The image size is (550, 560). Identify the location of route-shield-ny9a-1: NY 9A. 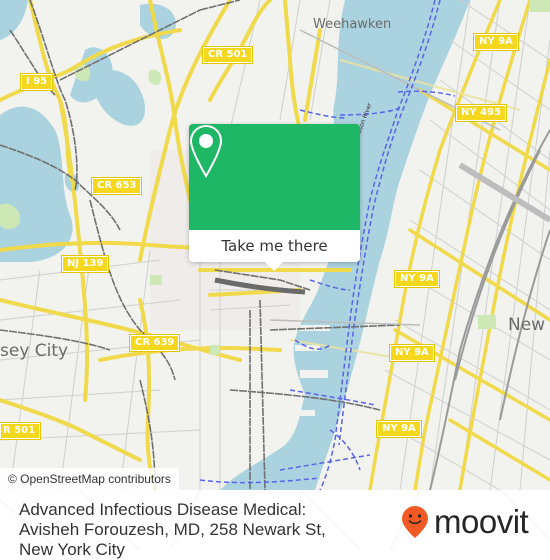
(417, 279).